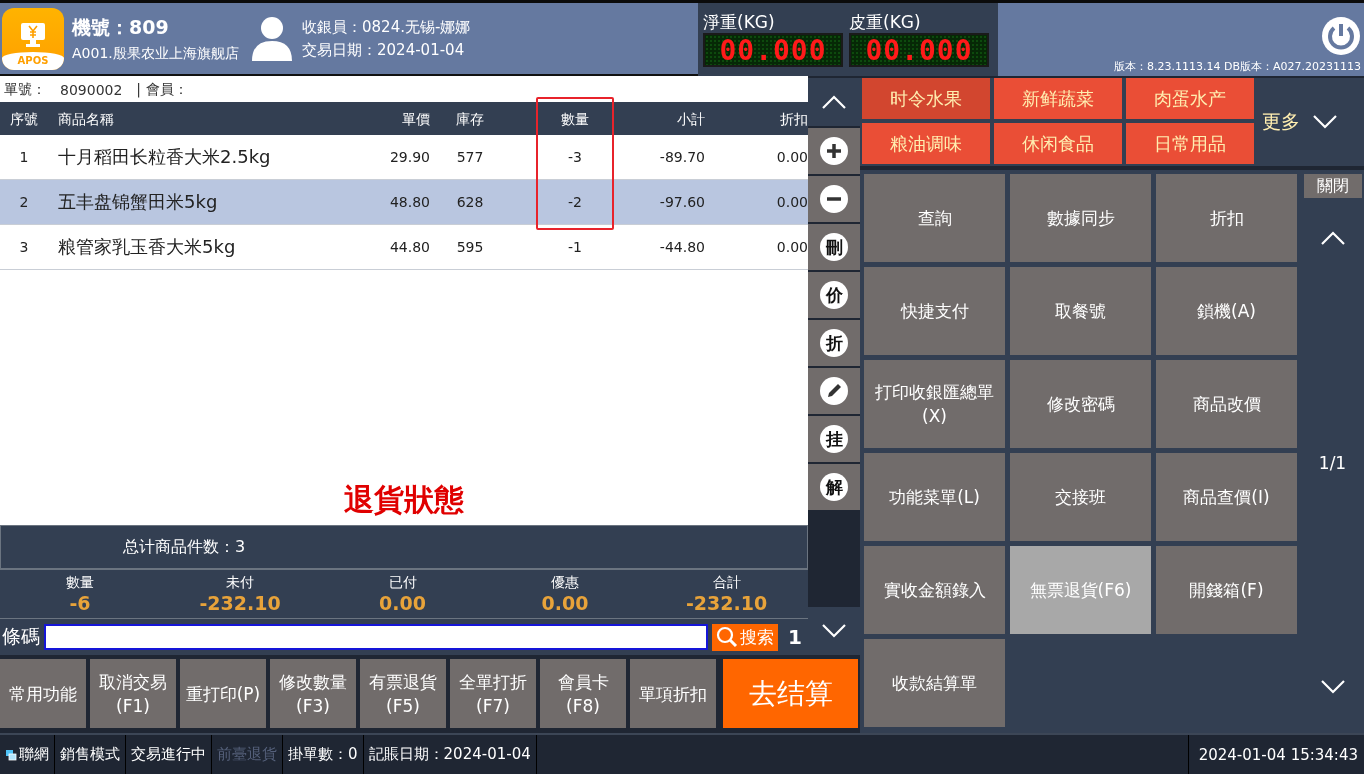 The image size is (1364, 774). What do you see at coordinates (402, 603) in the screenshot?
I see `total-value: 0.00` at bounding box center [402, 603].